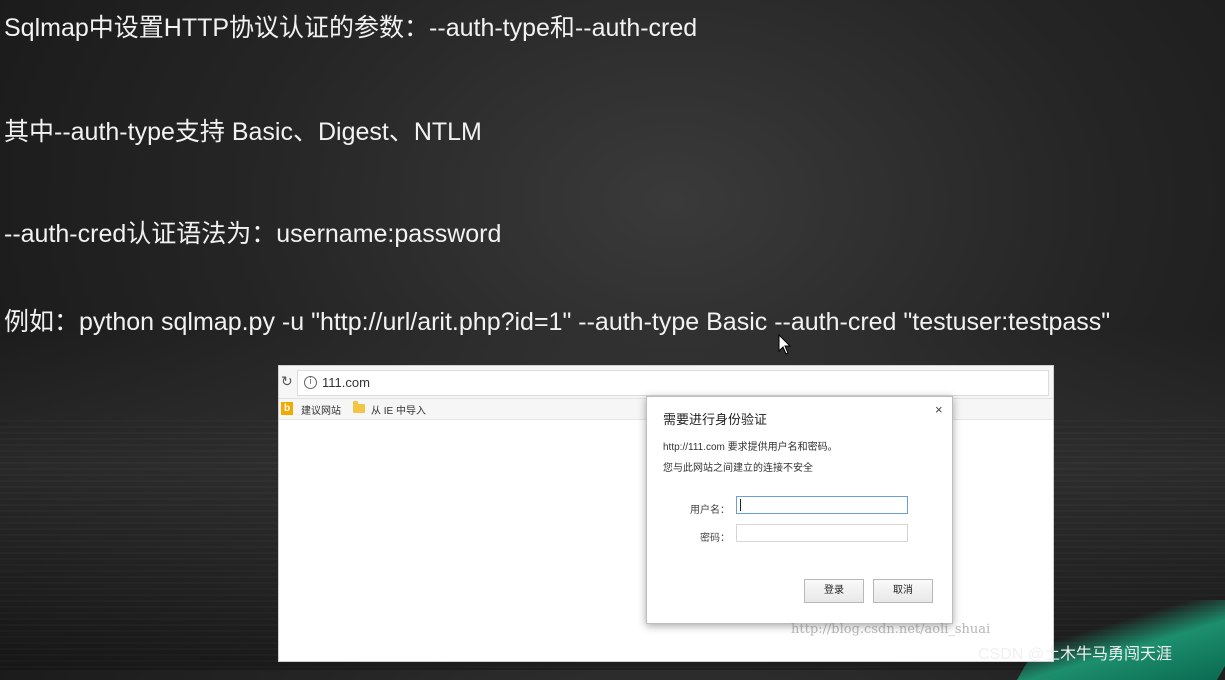 The image size is (1225, 680). I want to click on folder-icon, so click(359, 407).